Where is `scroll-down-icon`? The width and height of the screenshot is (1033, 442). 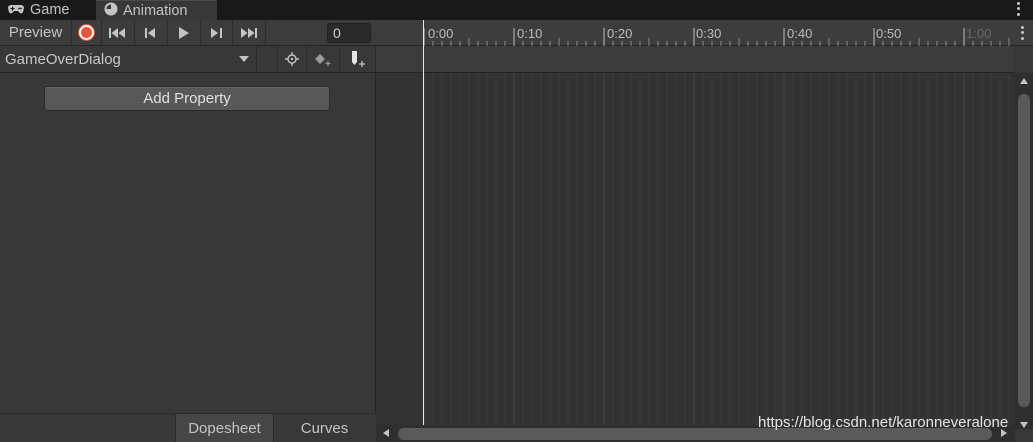
scroll-down-icon is located at coordinates (1024, 425).